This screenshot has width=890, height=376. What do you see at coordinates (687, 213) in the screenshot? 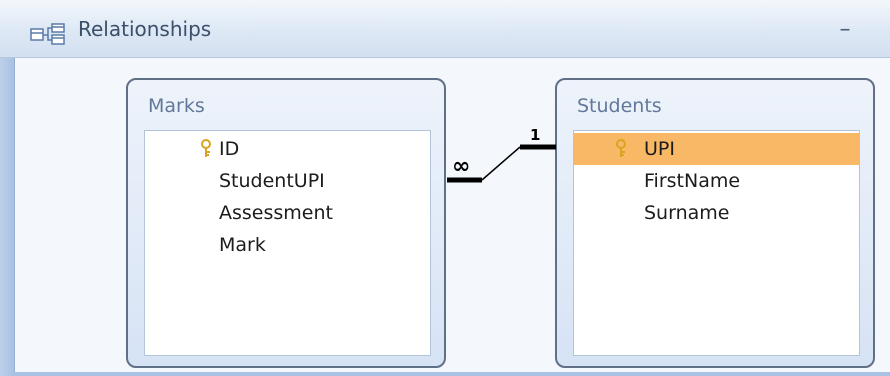
I see `field-label: Surname` at bounding box center [687, 213].